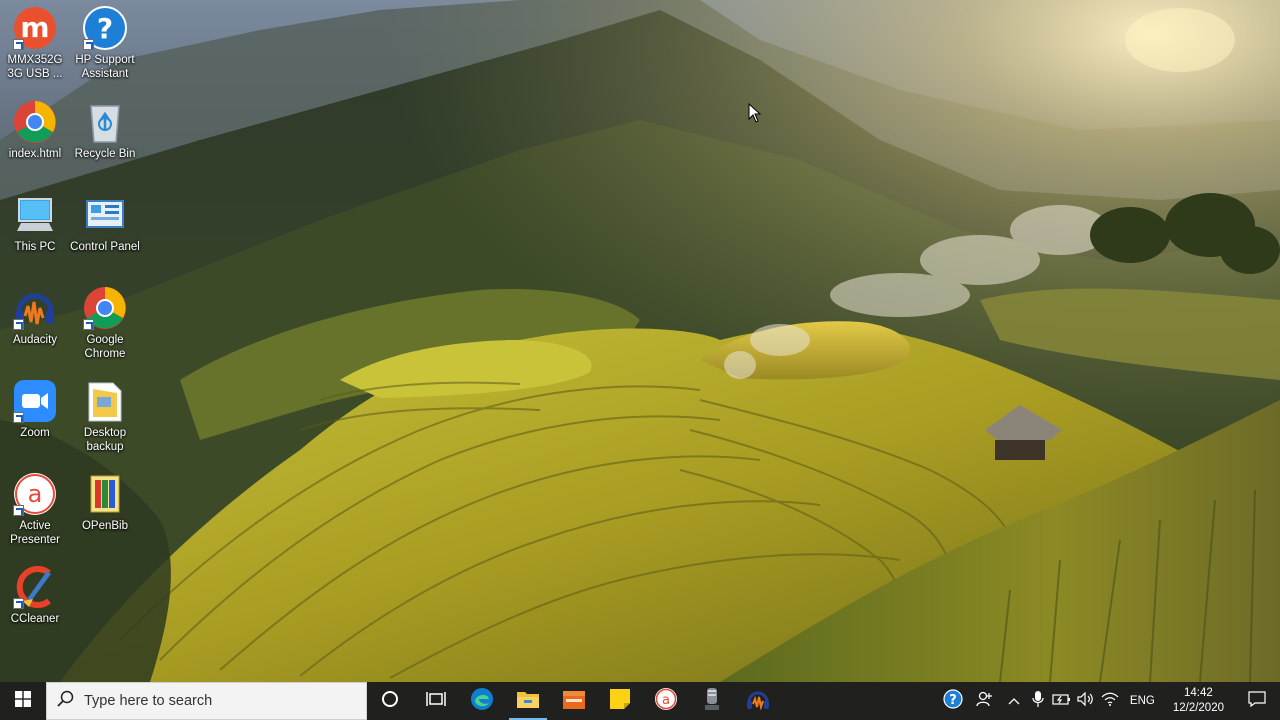 The width and height of the screenshot is (1280, 720). I want to click on speaker-icon, so click(1086, 701).